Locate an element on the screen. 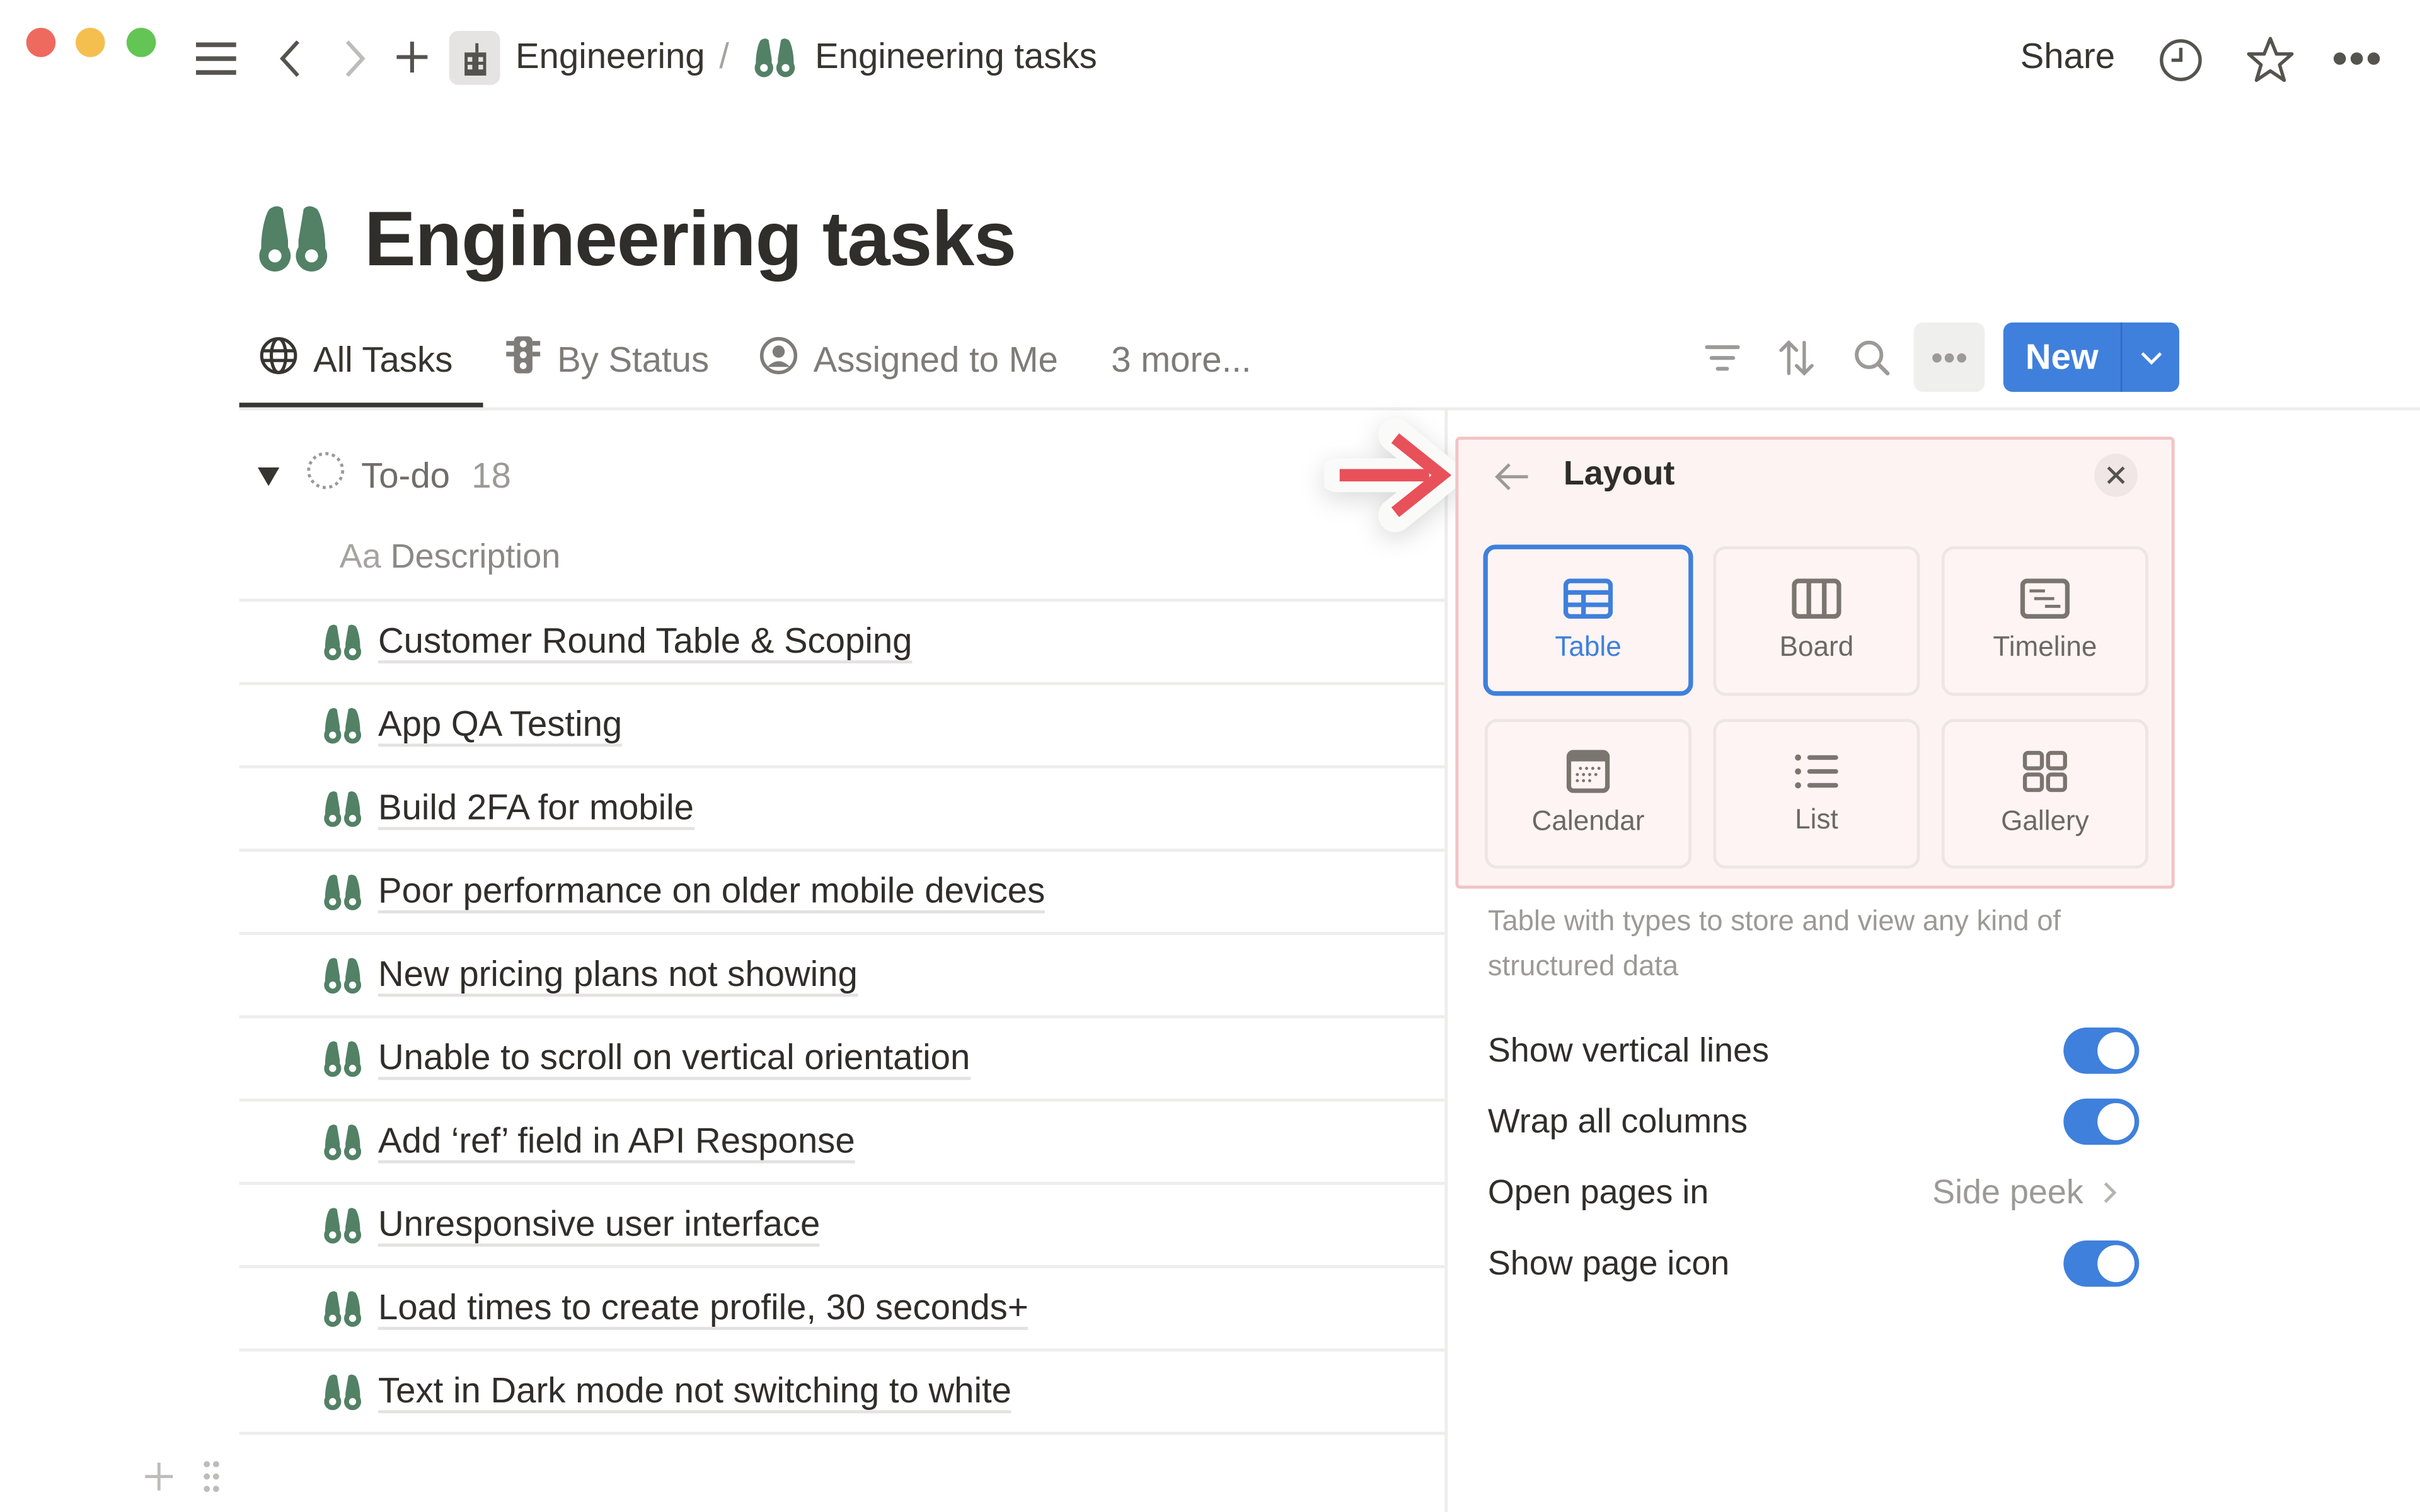 The height and width of the screenshot is (1512, 2420). column-header-description: Aa Description is located at coordinates (450, 557).